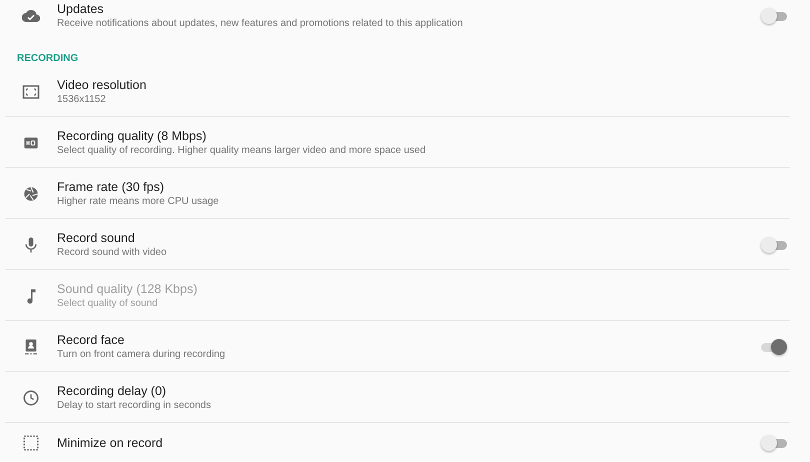 Image resolution: width=810 pixels, height=462 pixels. Describe the element at coordinates (423, 85) in the screenshot. I see `setting-title: Video resolution` at that location.